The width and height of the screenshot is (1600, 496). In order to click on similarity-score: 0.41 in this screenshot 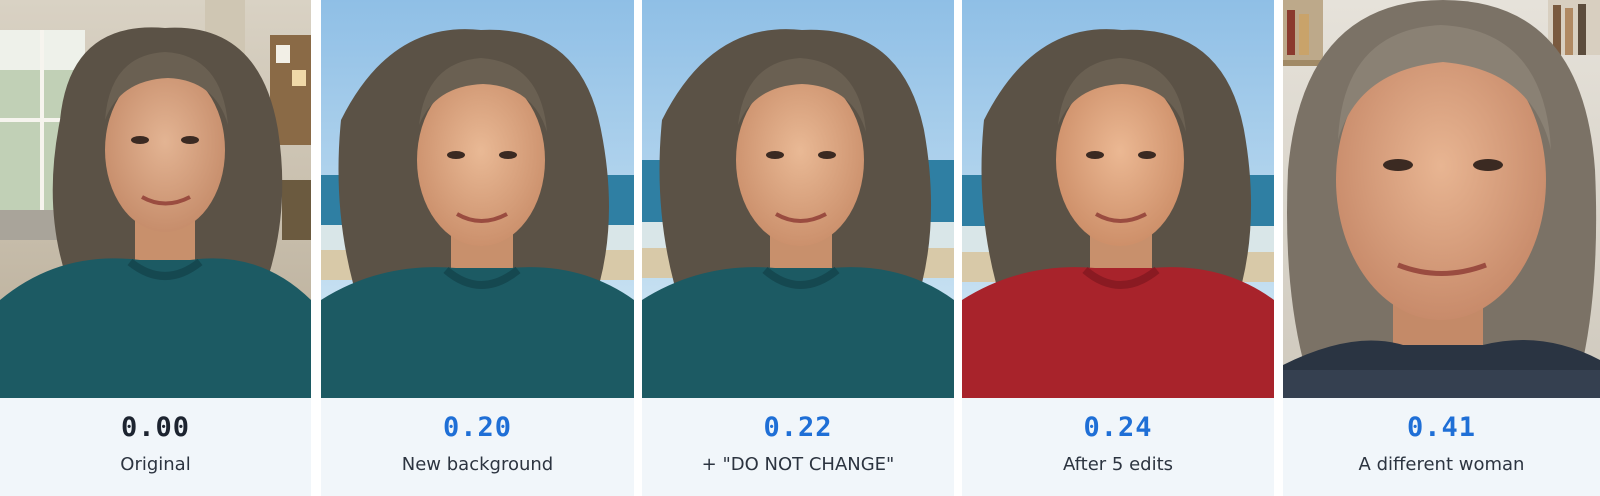, I will do `click(1441, 427)`.